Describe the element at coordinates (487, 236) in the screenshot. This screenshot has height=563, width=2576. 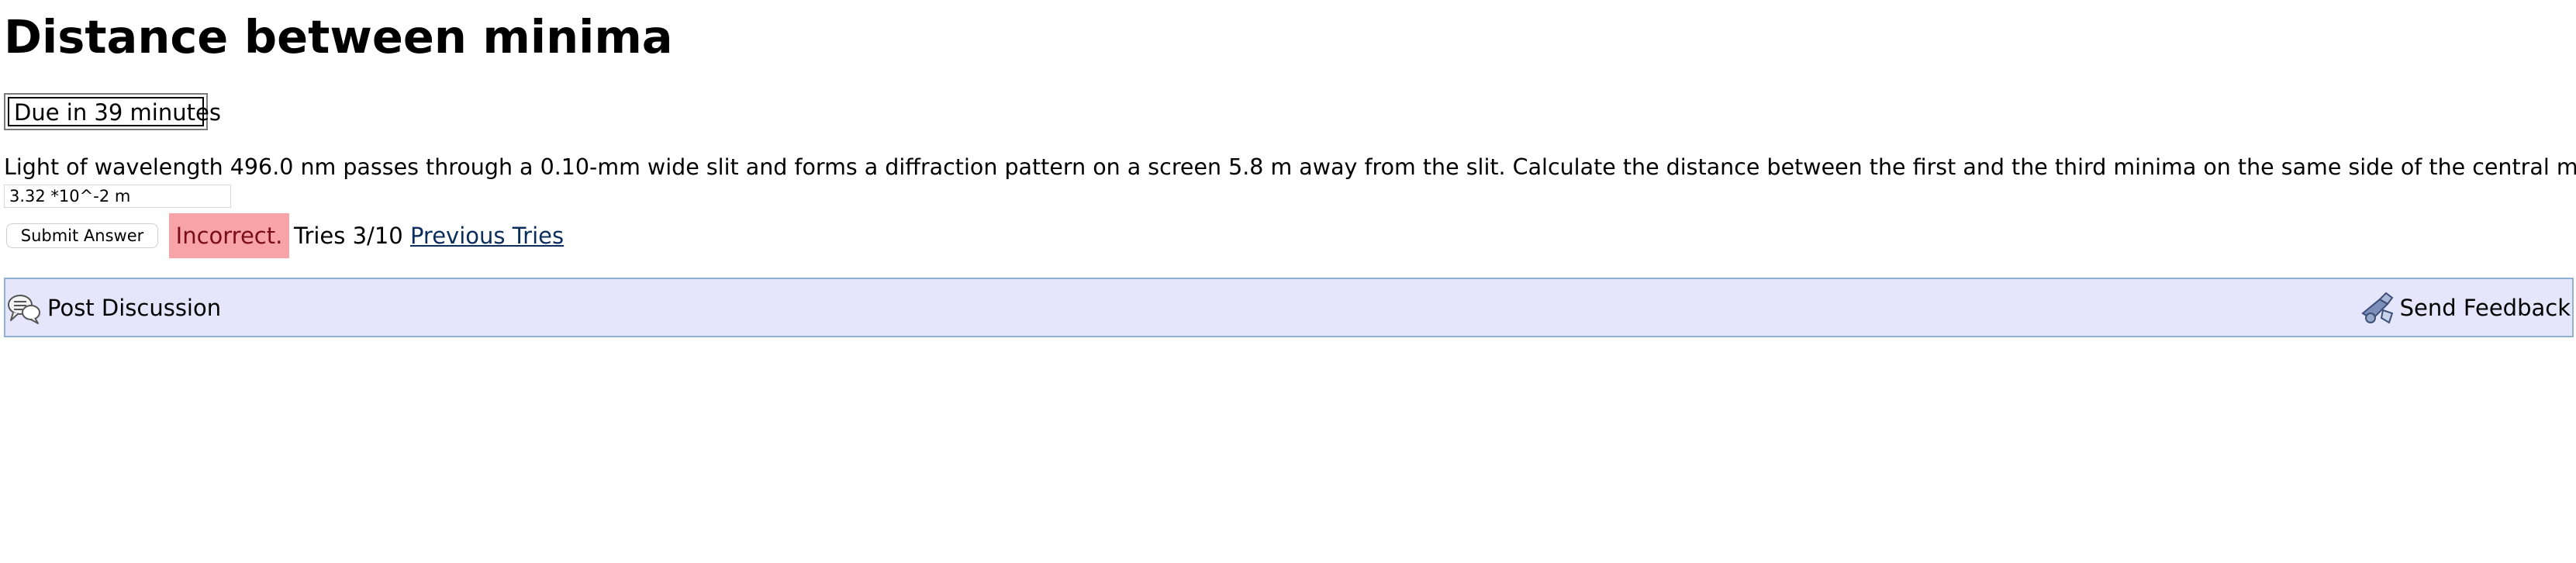
I see `previous-tries-link: Previous Tries` at that location.